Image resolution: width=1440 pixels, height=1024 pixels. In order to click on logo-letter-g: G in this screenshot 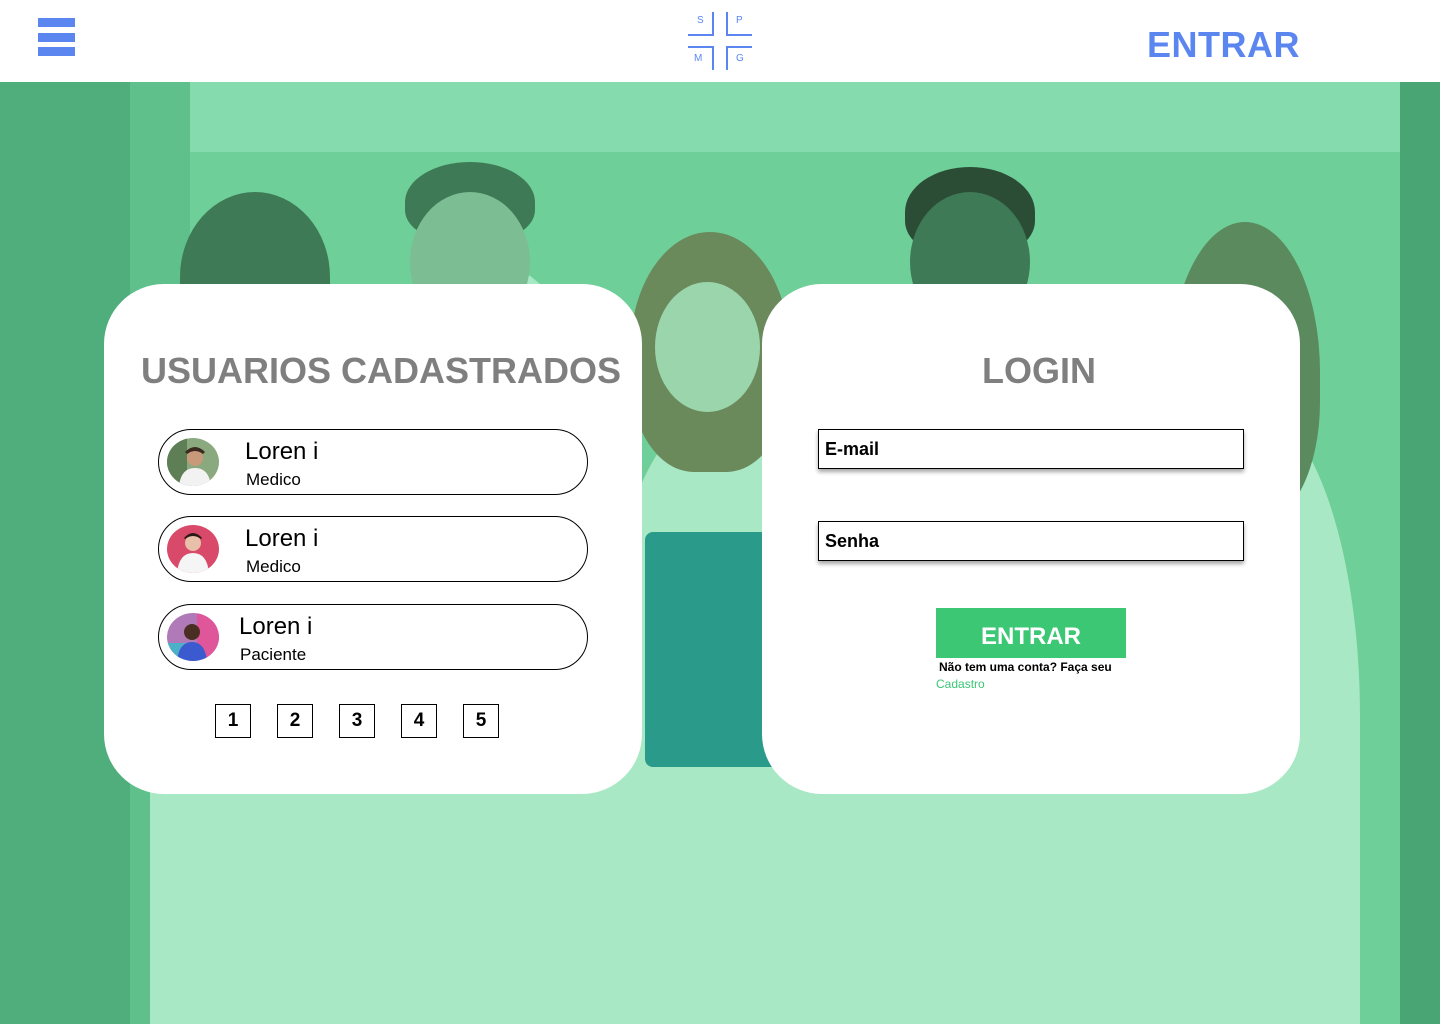, I will do `click(740, 58)`.